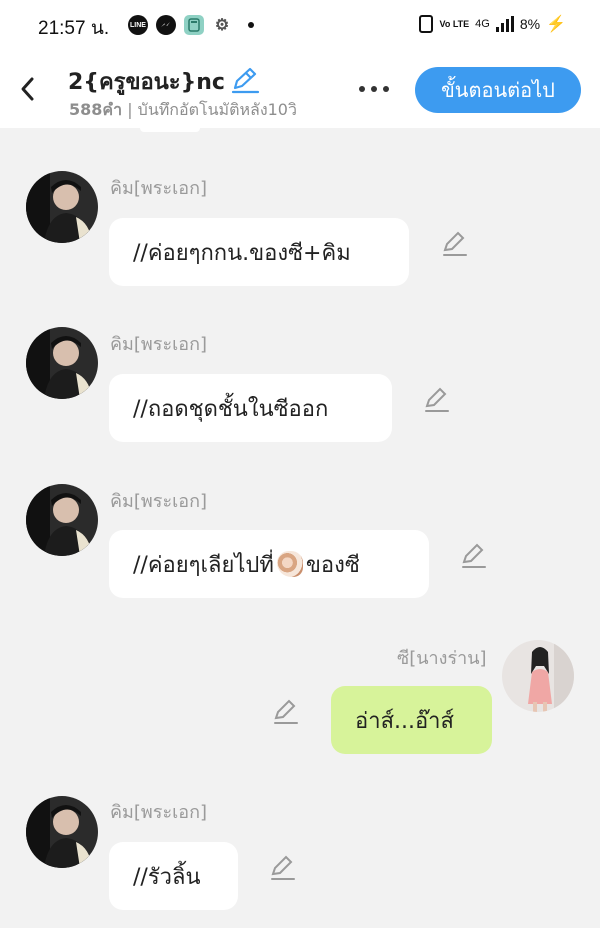  I want to click on chevron-left-icon, so click(27, 89).